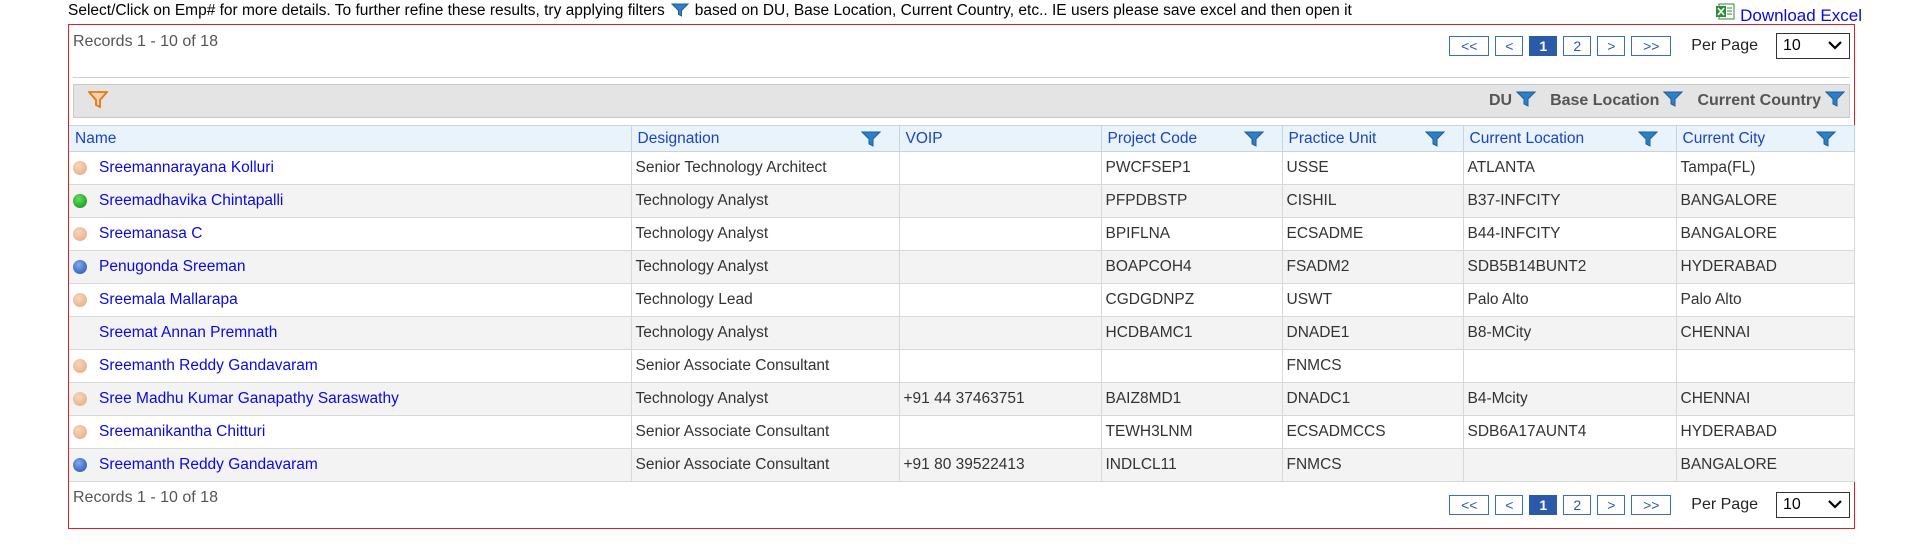  What do you see at coordinates (1570, 168) in the screenshot?
I see `cell-current-location: ATLANTA` at bounding box center [1570, 168].